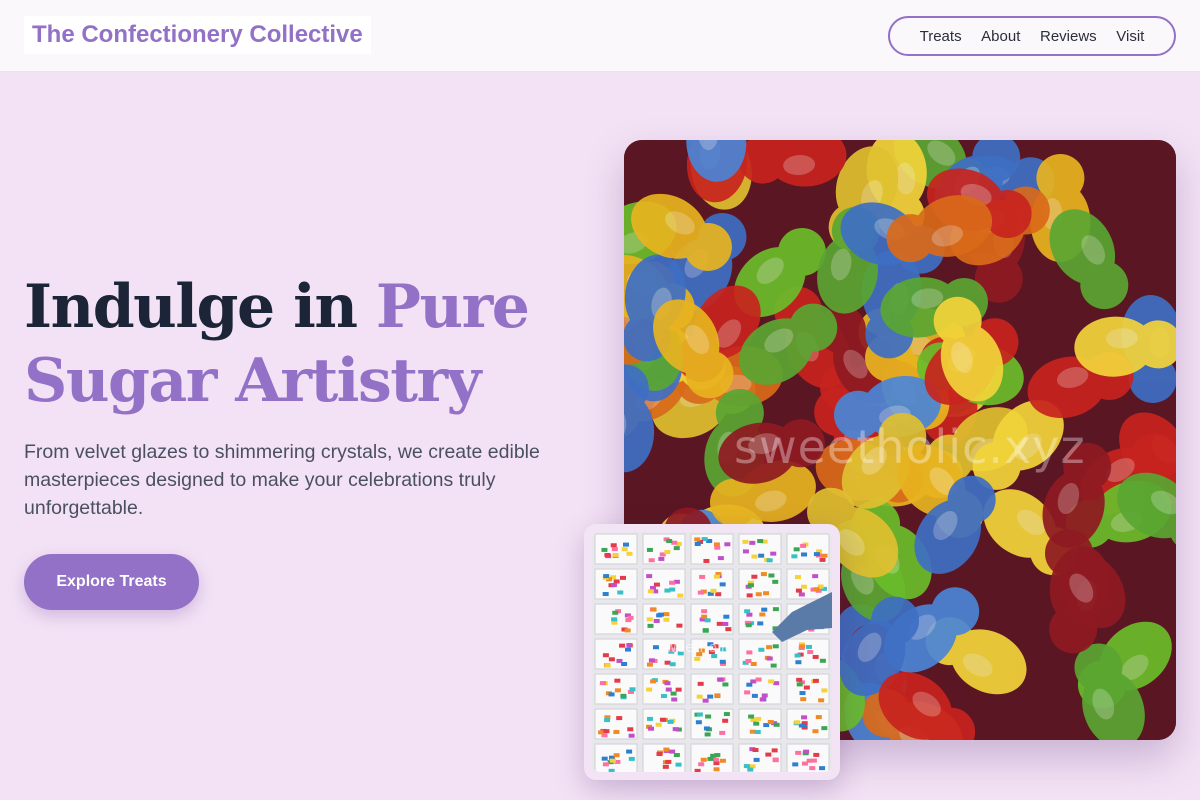 Image resolution: width=1200 pixels, height=800 pixels. Describe the element at coordinates (695, 648) in the screenshot. I see `sub-image-watermark: sweetholic` at that location.